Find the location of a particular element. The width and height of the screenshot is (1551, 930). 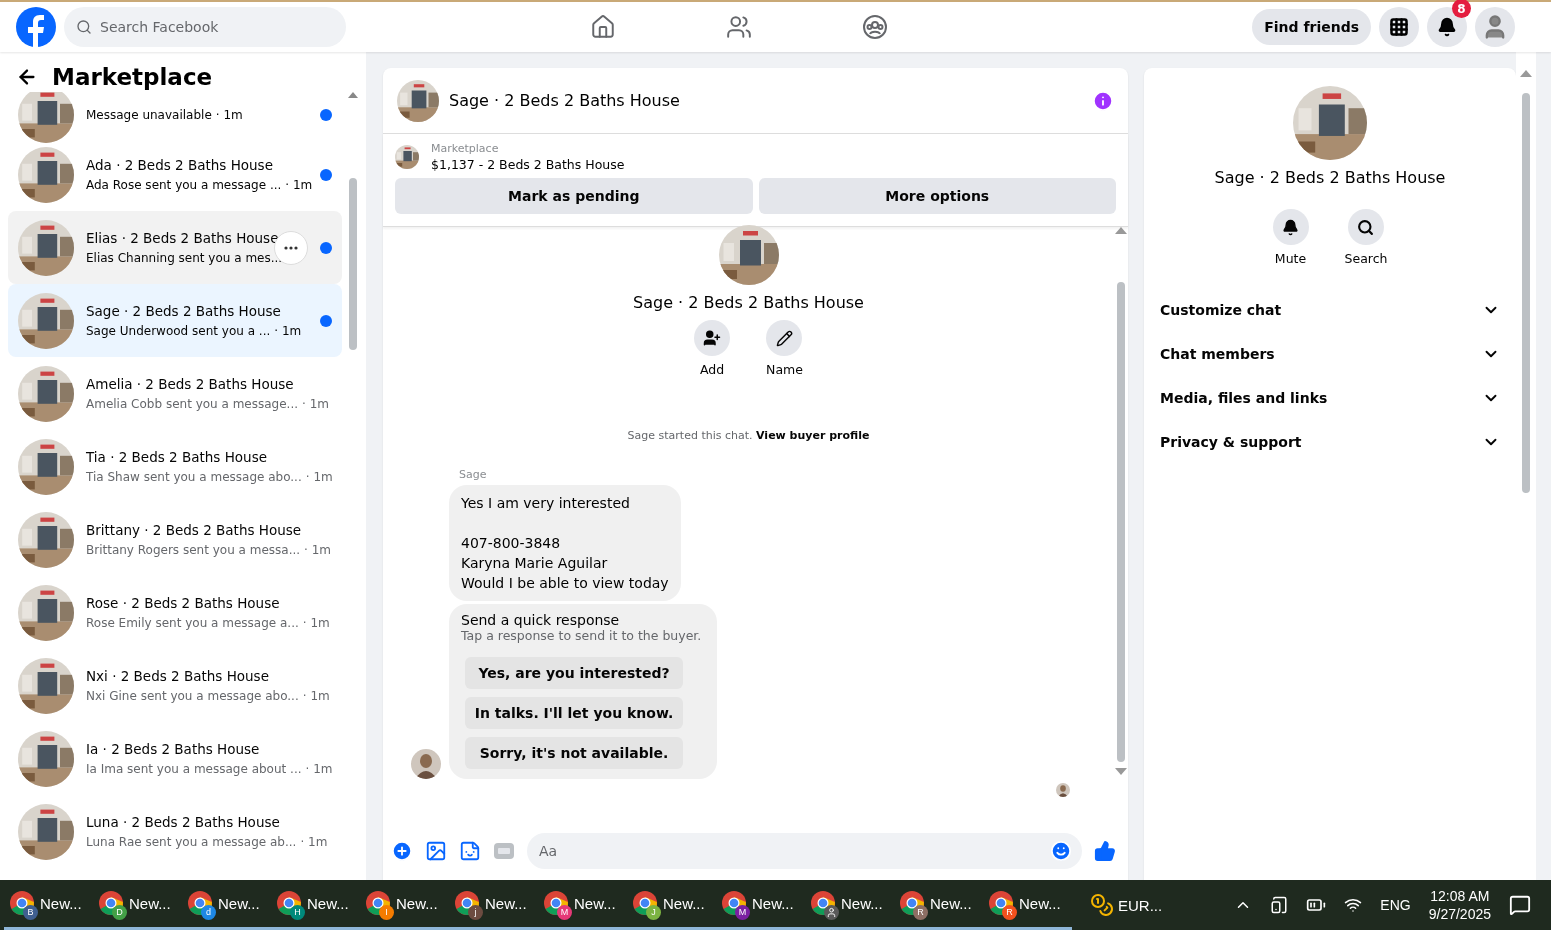

conversation-item: Ia · 2 Beds 2 Baths House Ia Ima sent you a message about ... · 1m is located at coordinates (175, 758).